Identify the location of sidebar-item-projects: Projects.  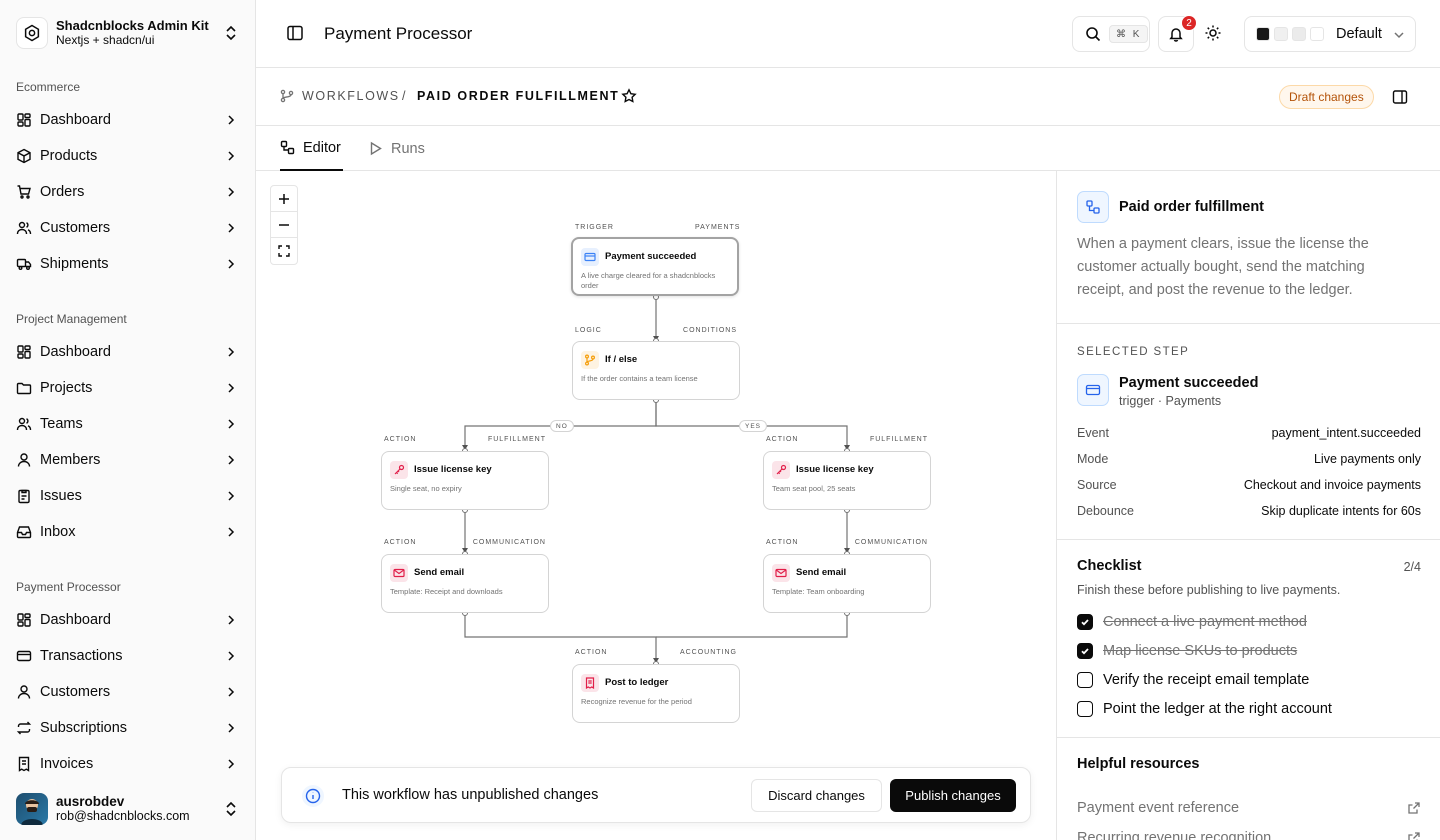
(128, 388).